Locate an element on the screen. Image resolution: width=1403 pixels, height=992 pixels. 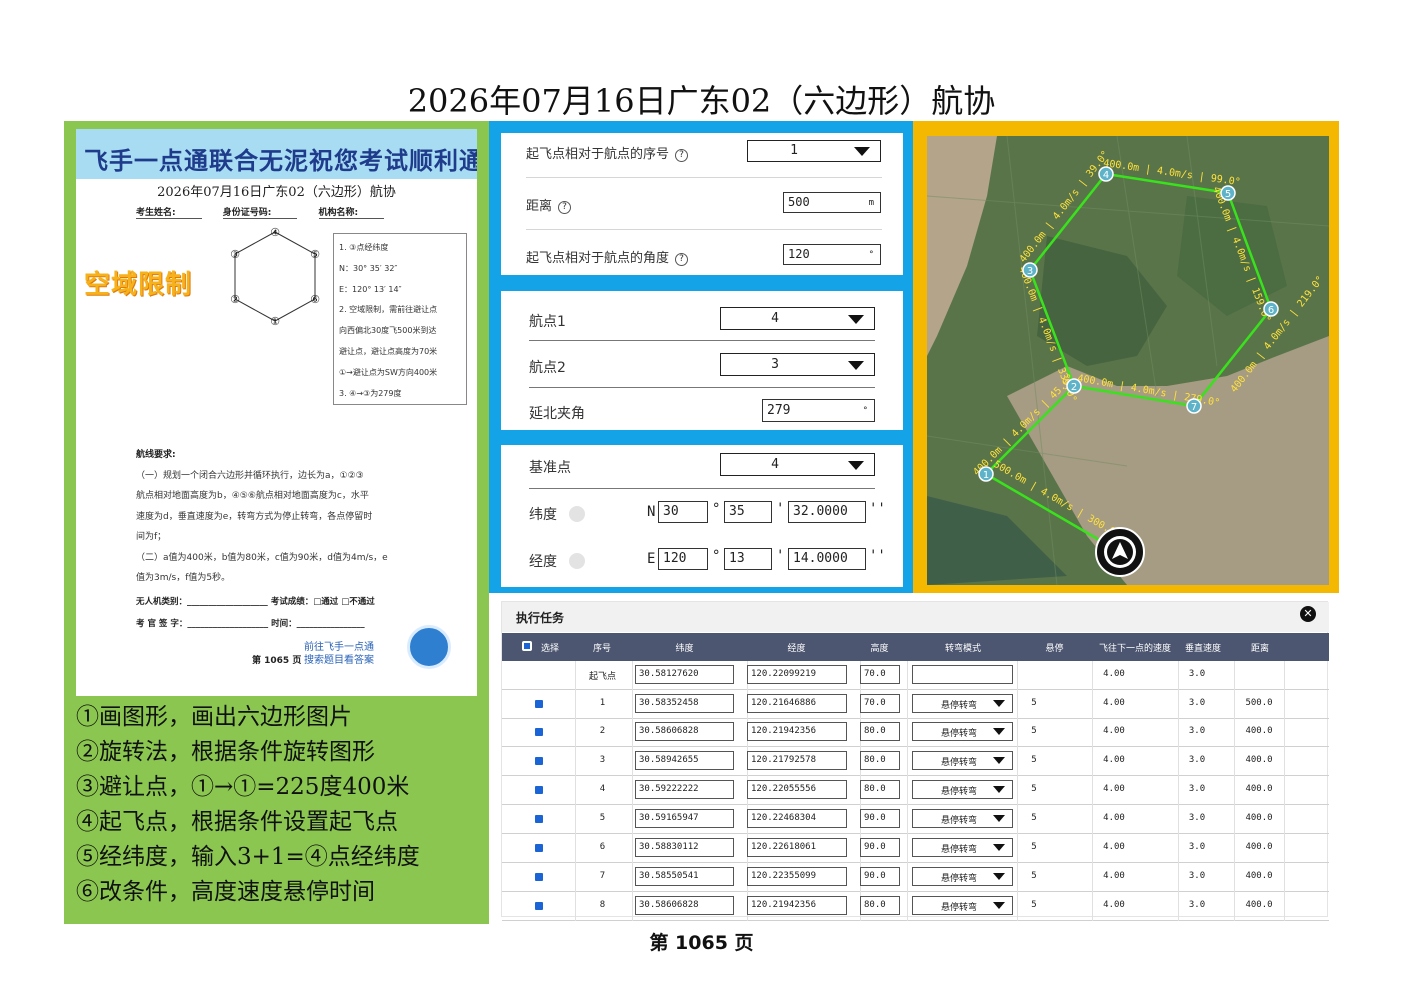
answer-link: 前往飞手一点通 搜索题目看答案 is located at coordinates (339, 654).